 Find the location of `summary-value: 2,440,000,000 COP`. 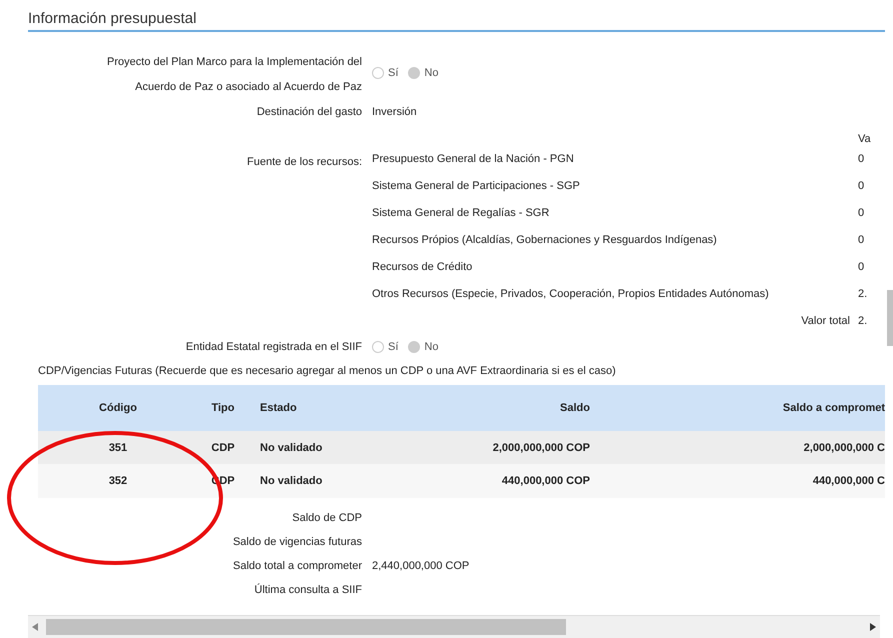

summary-value: 2,440,000,000 COP is located at coordinates (421, 566).